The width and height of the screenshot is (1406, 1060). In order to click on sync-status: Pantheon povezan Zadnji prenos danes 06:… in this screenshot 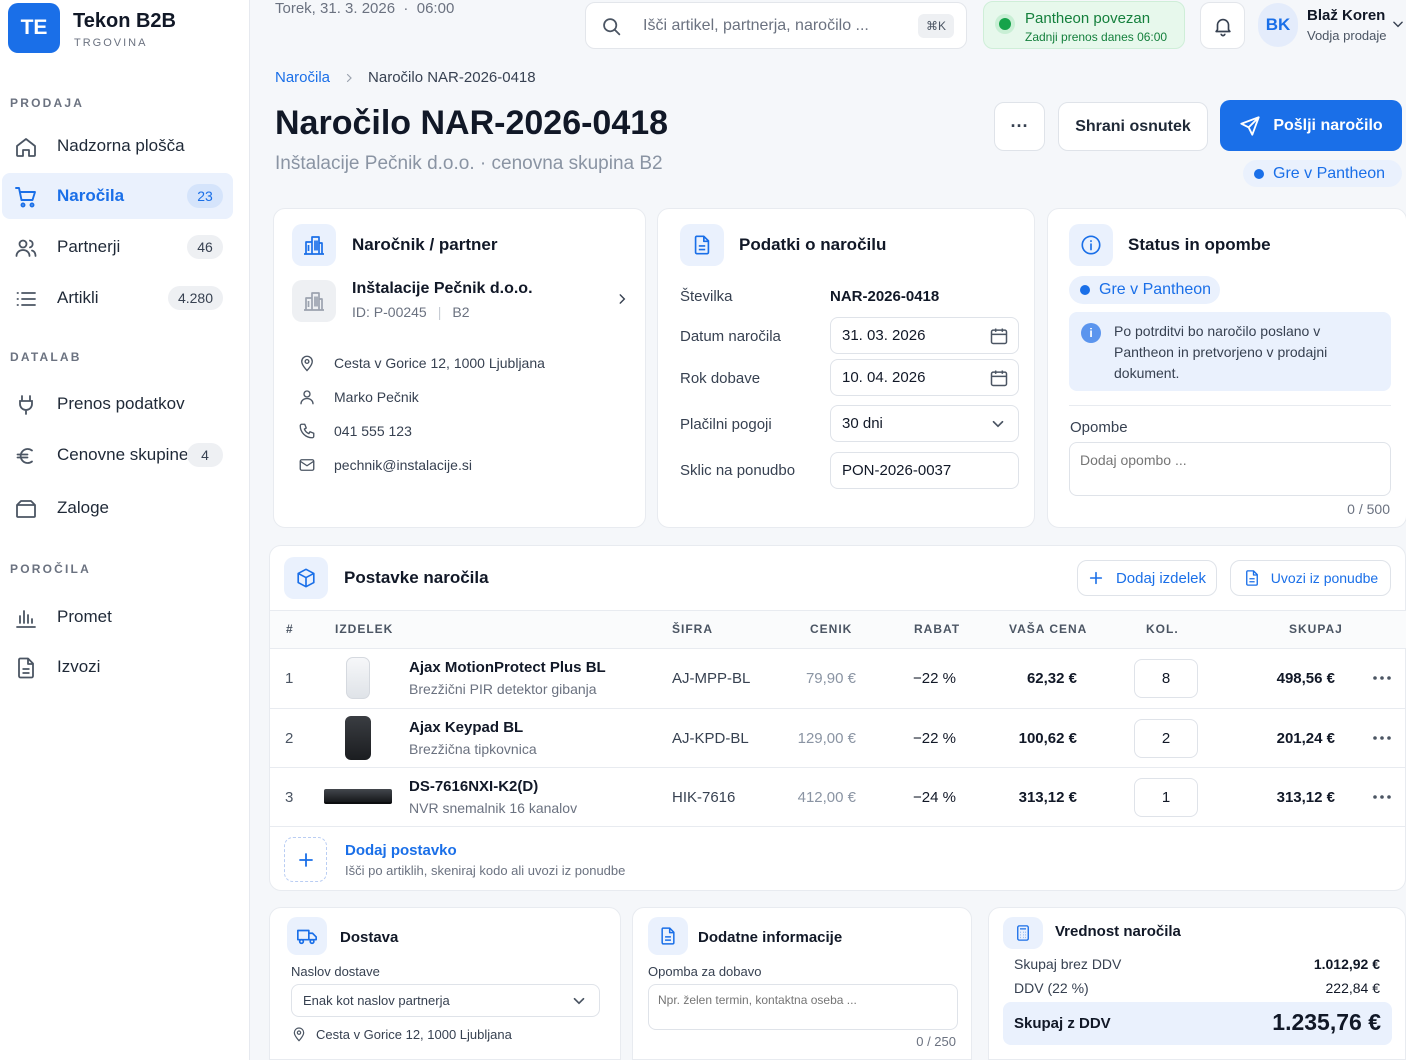, I will do `click(1084, 25)`.